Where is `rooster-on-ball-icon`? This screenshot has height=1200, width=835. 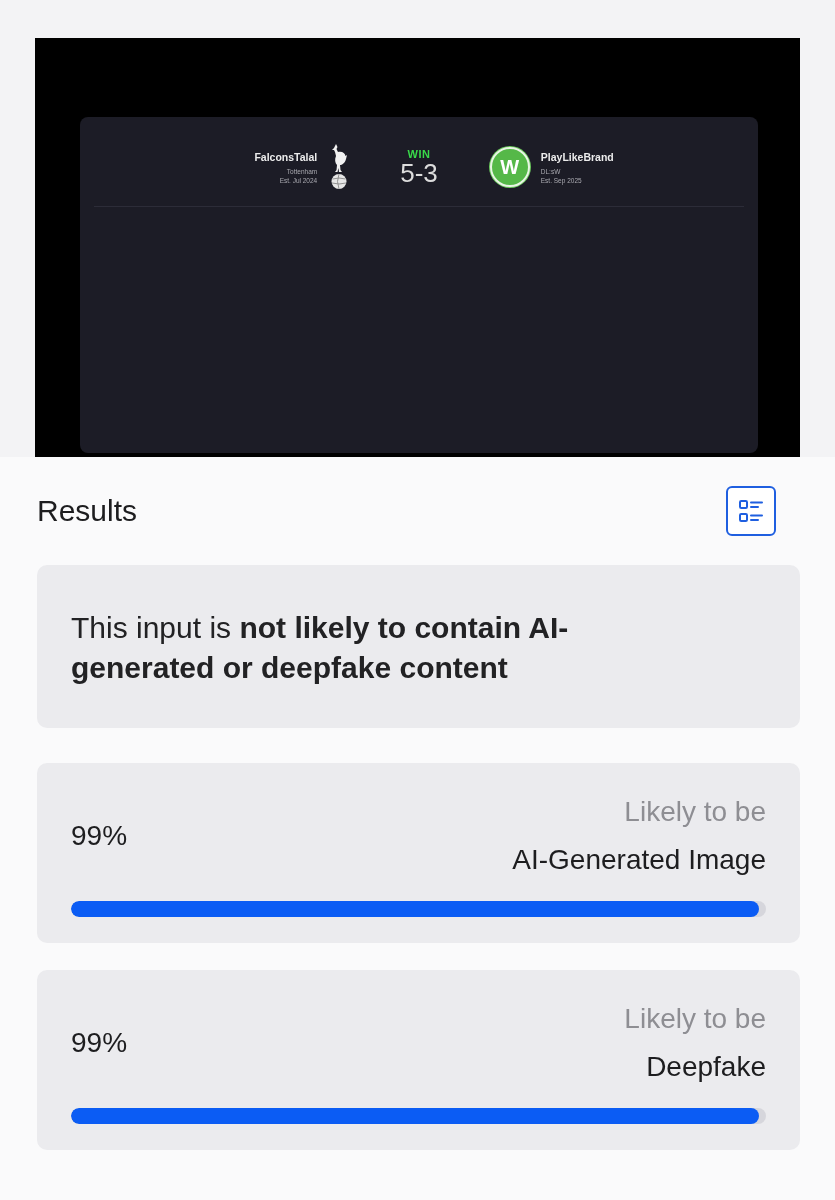
rooster-on-ball-icon is located at coordinates (339, 167).